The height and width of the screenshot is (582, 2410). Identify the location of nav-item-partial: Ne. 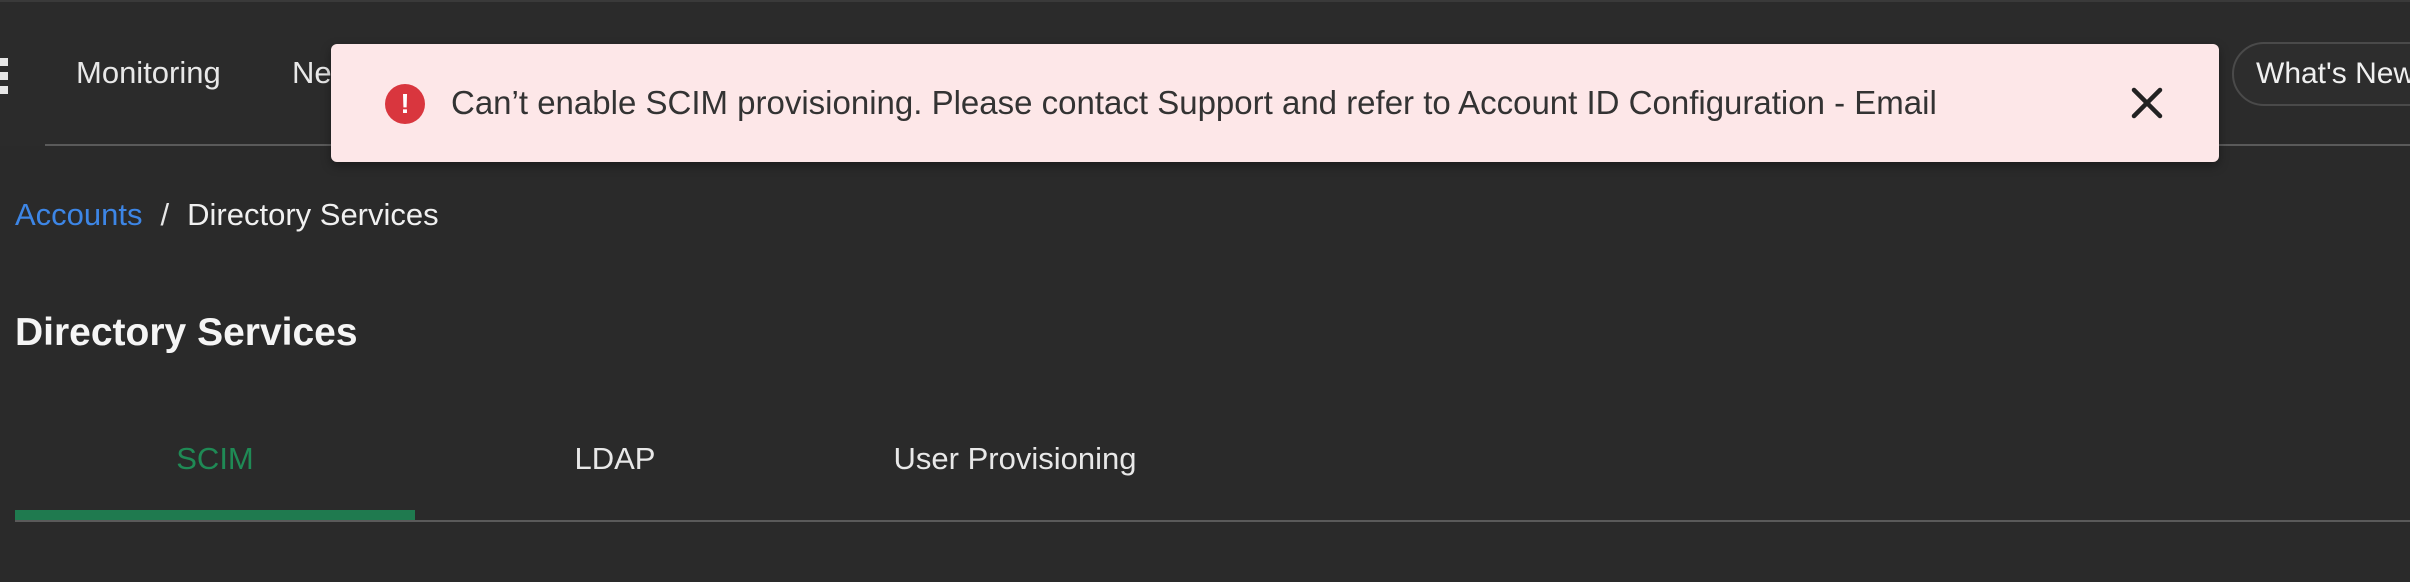
(312, 73).